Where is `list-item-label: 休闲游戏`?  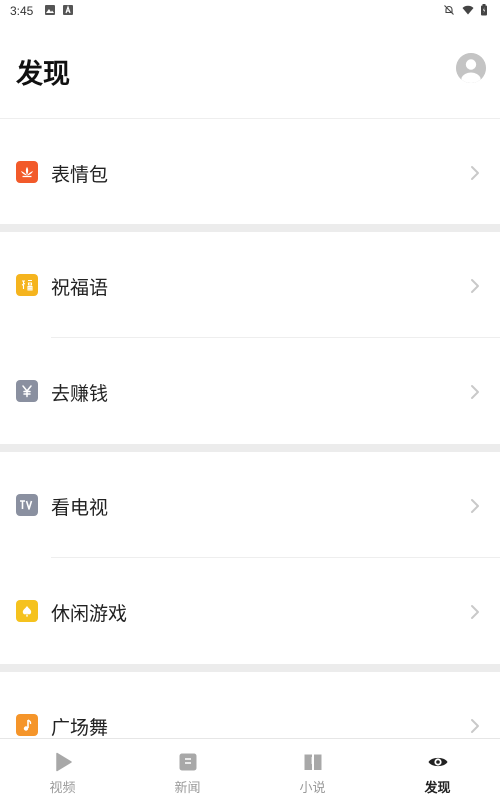 list-item-label: 休闲游戏 is located at coordinates (89, 614).